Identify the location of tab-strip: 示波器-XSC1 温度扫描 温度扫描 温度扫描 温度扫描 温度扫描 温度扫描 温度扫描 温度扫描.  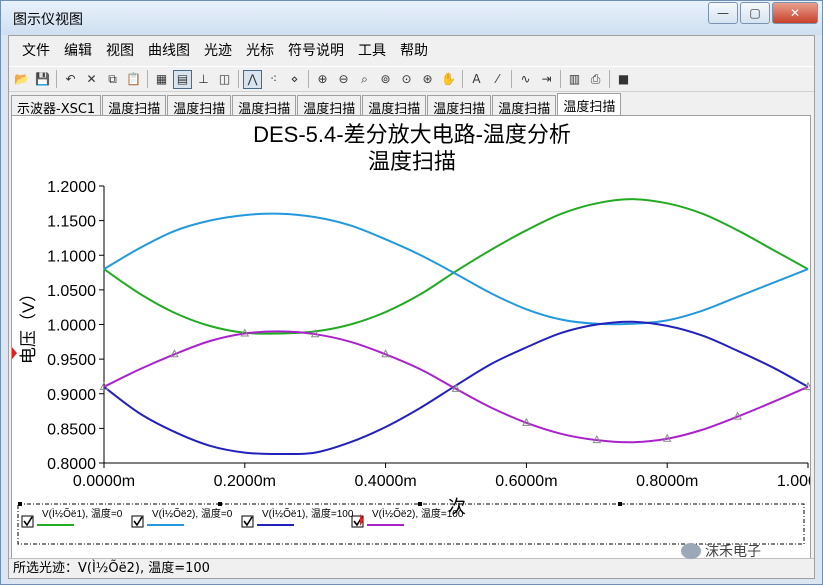
(411, 105).